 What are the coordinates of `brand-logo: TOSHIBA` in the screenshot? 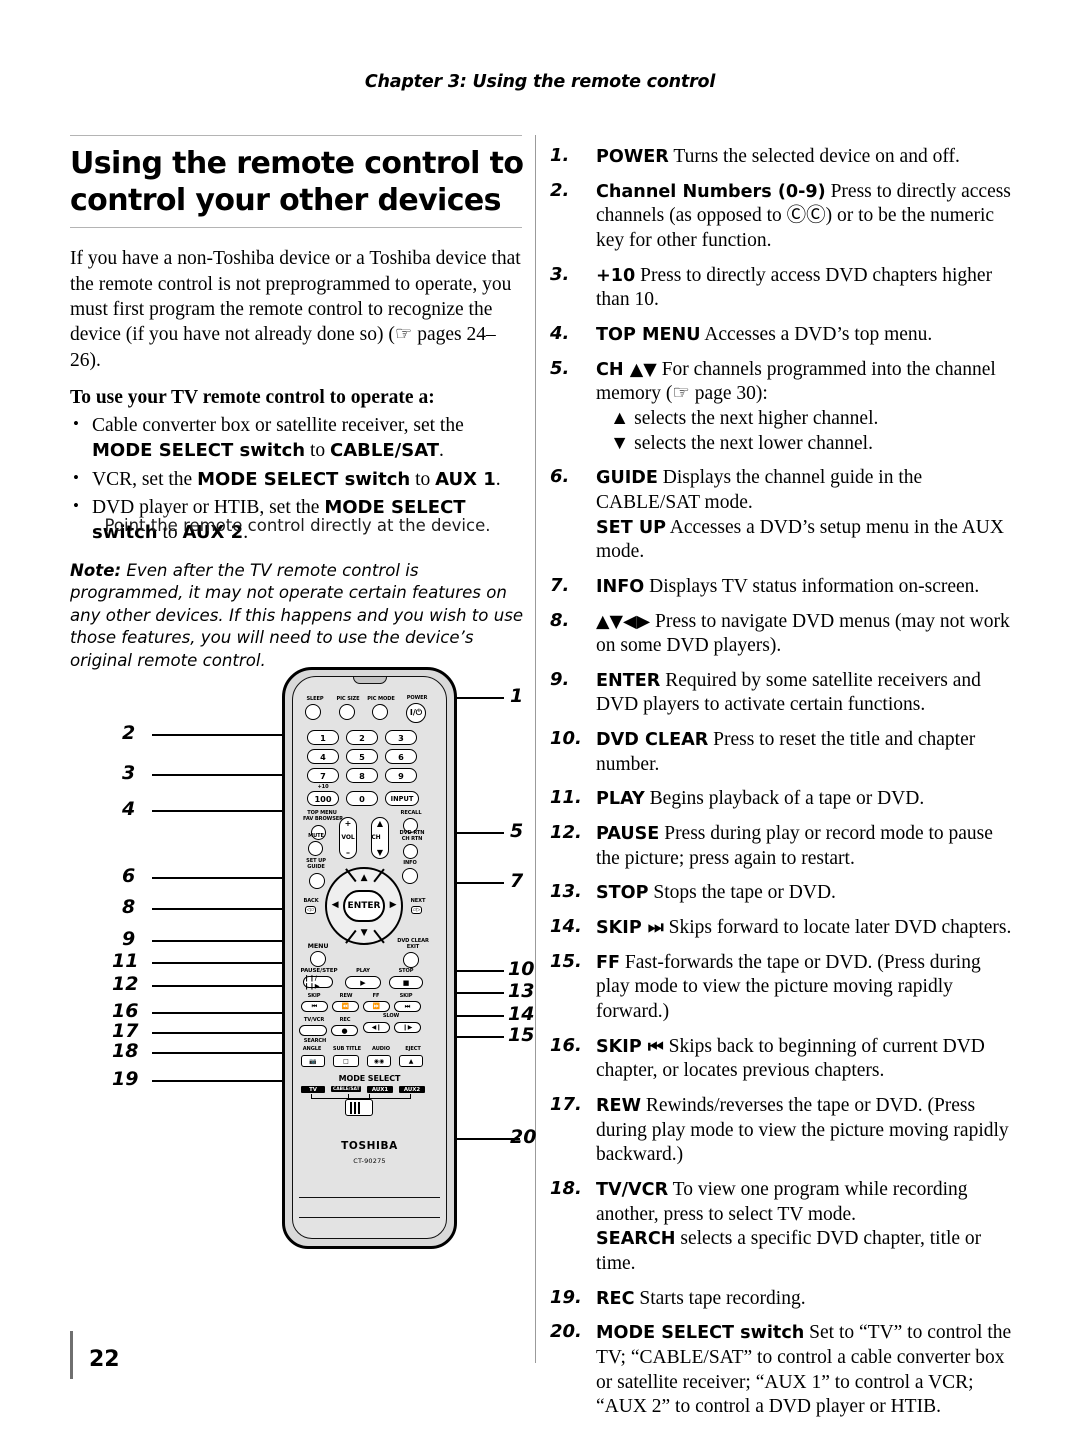 It's located at (369, 1146).